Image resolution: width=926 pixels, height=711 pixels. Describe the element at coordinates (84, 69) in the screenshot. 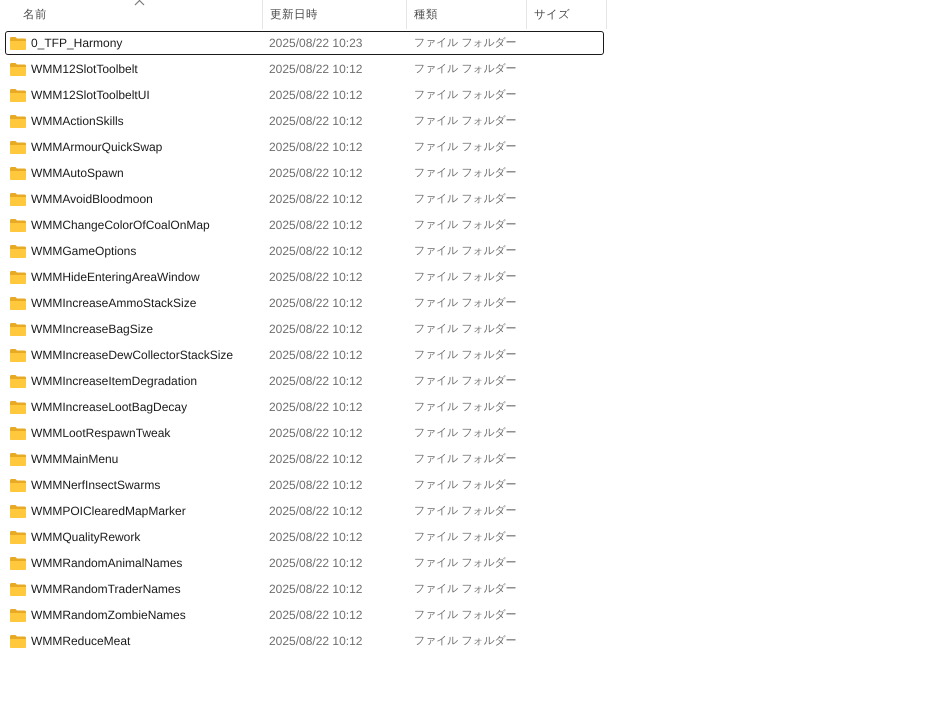

I see `file-name: WMM12SlotToolbelt` at that location.